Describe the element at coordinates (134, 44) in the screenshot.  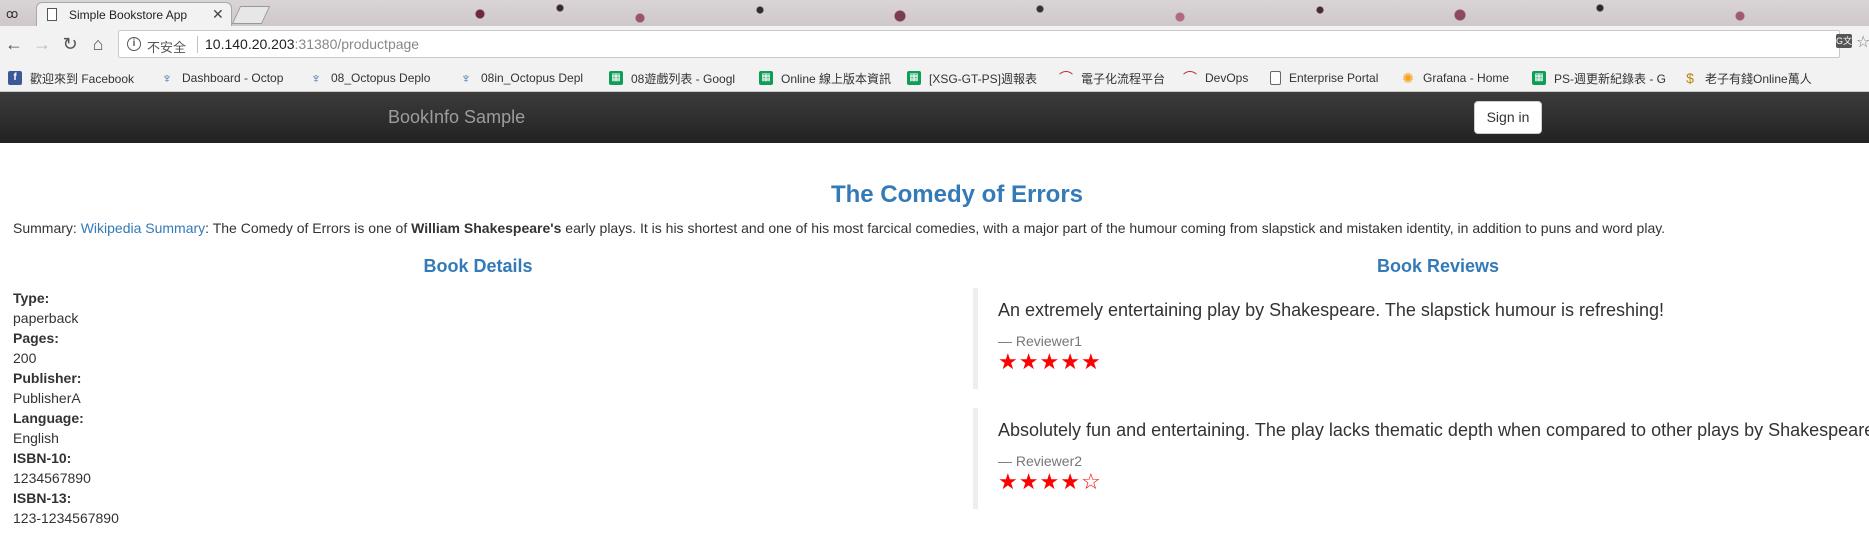
I see `info-icon: i` at that location.